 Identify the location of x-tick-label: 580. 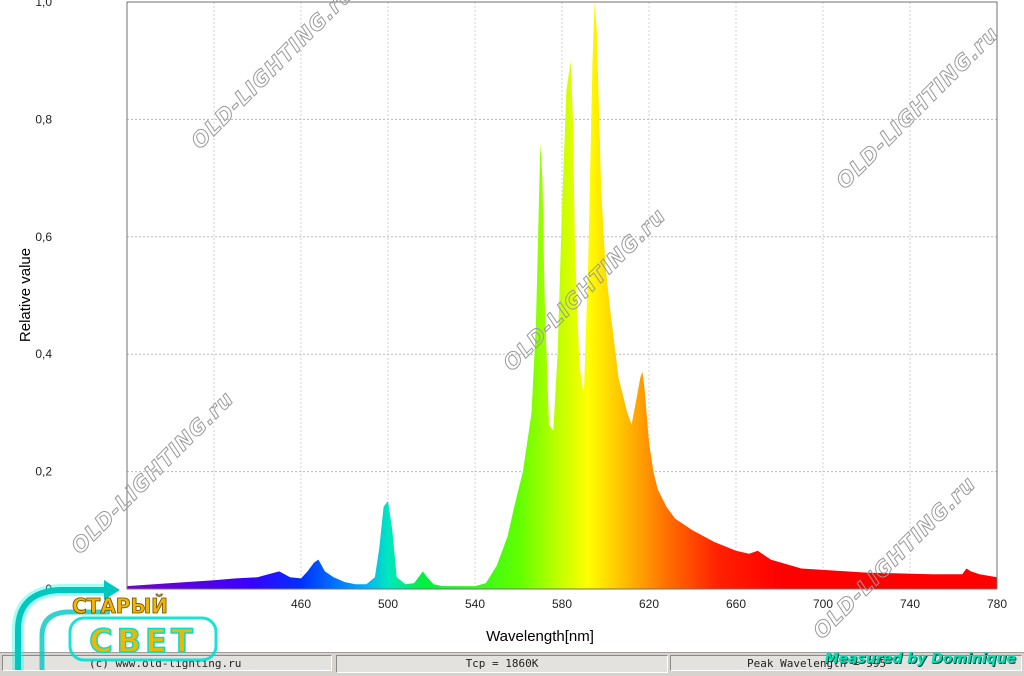
(562, 604).